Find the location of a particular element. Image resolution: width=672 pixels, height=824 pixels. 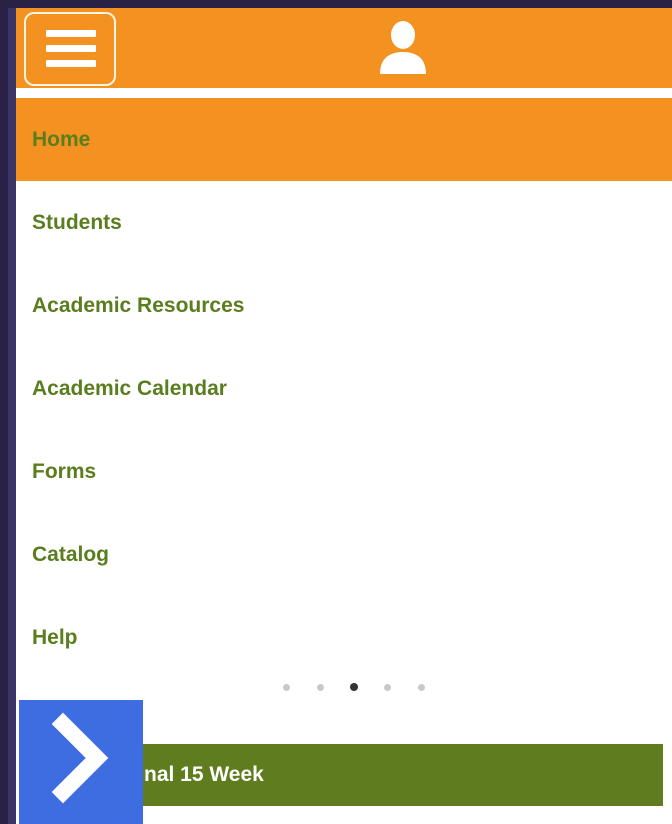

next-button is located at coordinates (81, 762).